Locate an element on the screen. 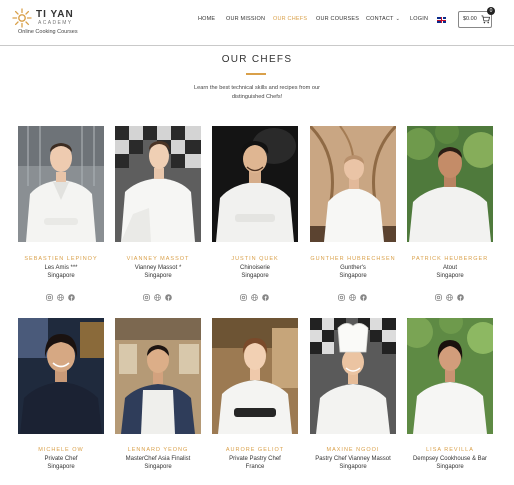  cart-count-badge: 0 is located at coordinates (491, 11).